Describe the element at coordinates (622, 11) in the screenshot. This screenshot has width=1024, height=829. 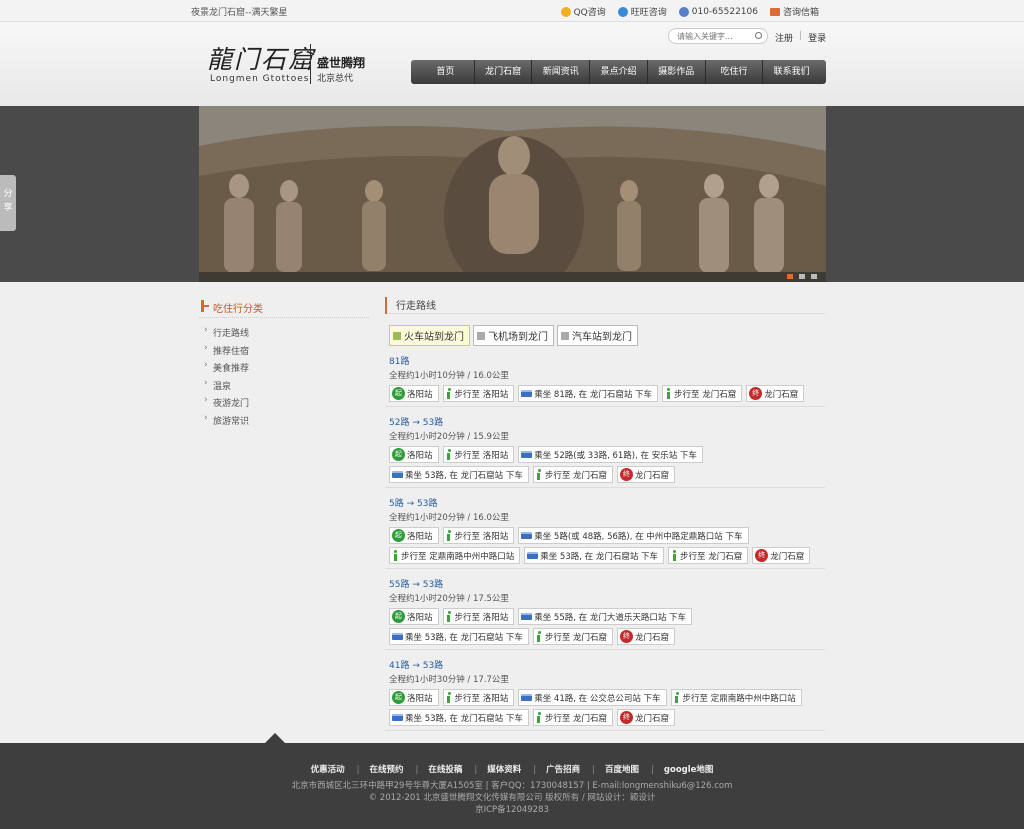
I see `wangwang-icon` at that location.